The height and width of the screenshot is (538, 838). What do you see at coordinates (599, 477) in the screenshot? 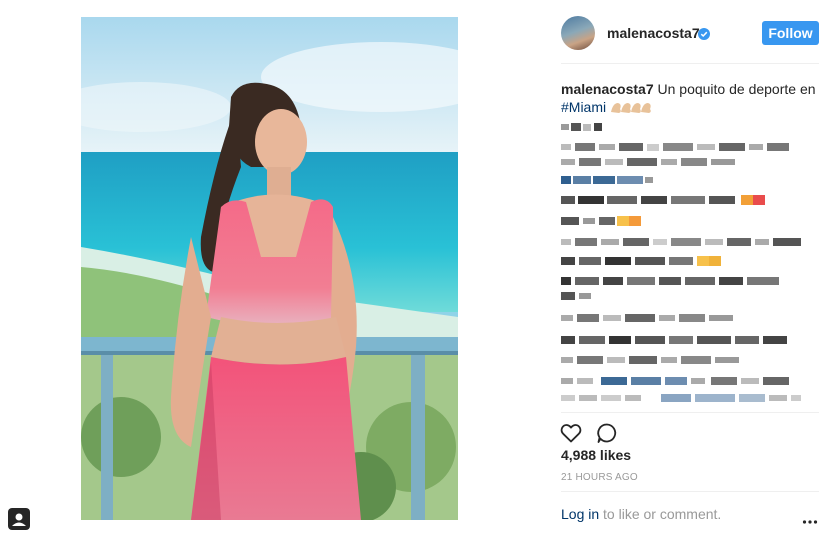
I see `post-timestamp: 21 HOURS AGO` at bounding box center [599, 477].